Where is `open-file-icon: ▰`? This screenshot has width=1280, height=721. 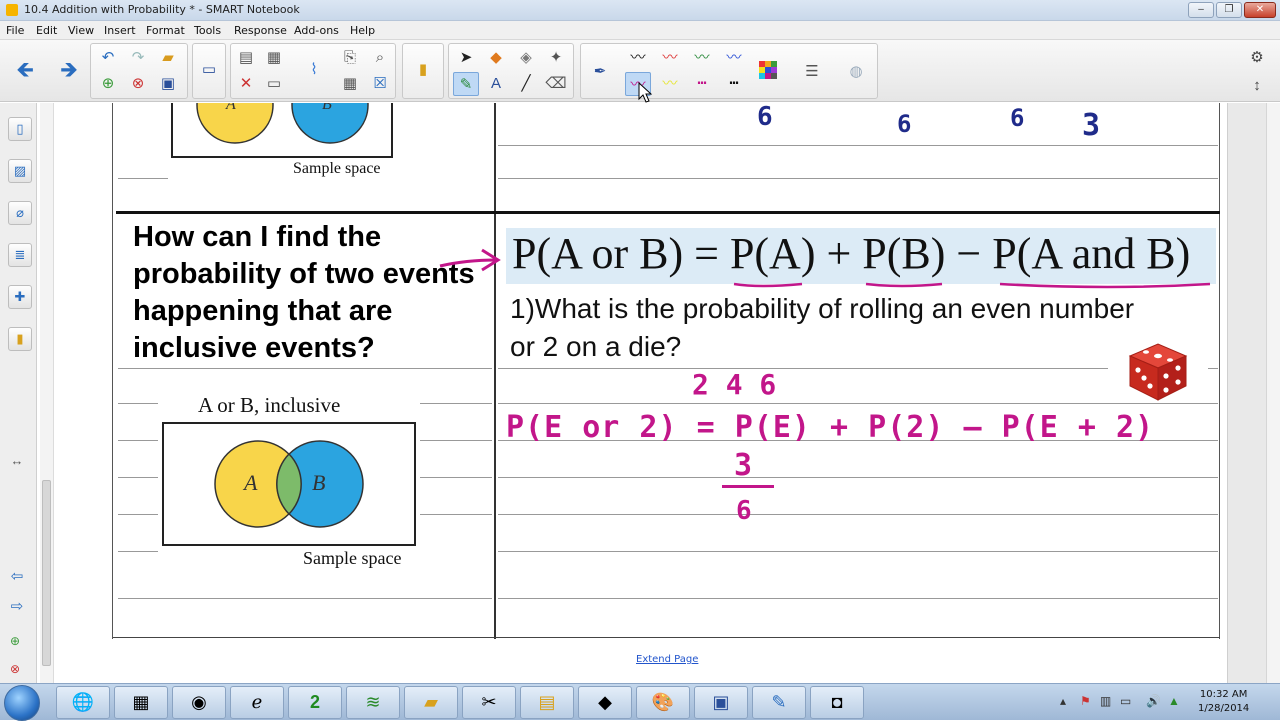 open-file-icon: ▰ is located at coordinates (168, 58).